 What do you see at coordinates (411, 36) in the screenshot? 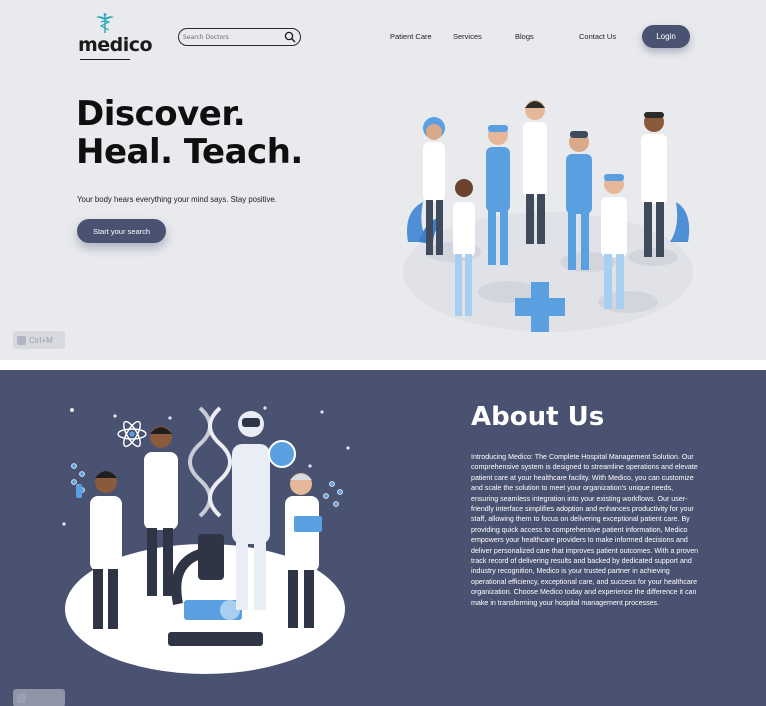
I see `nav-patient-care: Patient Care` at bounding box center [411, 36].